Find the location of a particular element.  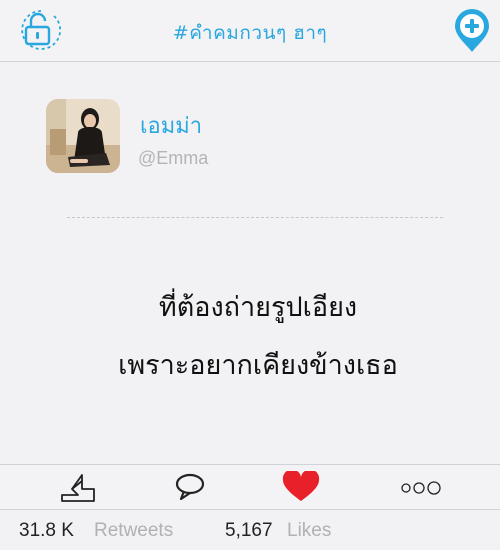

avatar is located at coordinates (83, 136).